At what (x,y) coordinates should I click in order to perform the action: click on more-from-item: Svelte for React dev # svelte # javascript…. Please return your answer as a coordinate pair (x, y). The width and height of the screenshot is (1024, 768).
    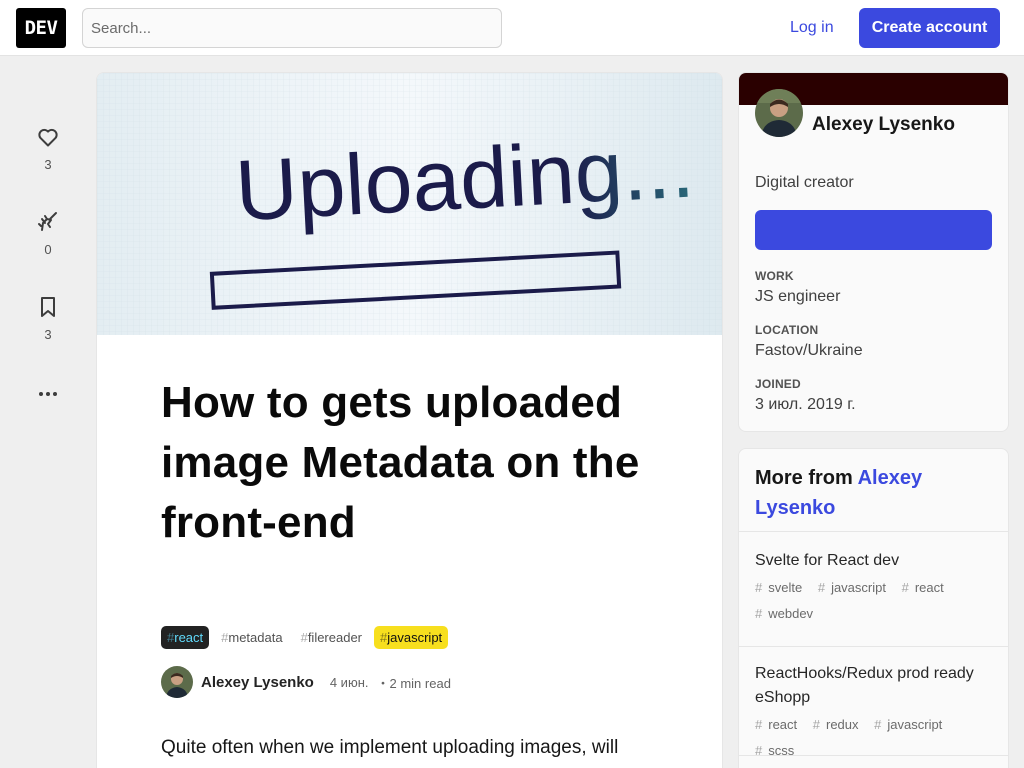
    Looking at the image, I should click on (875, 588).